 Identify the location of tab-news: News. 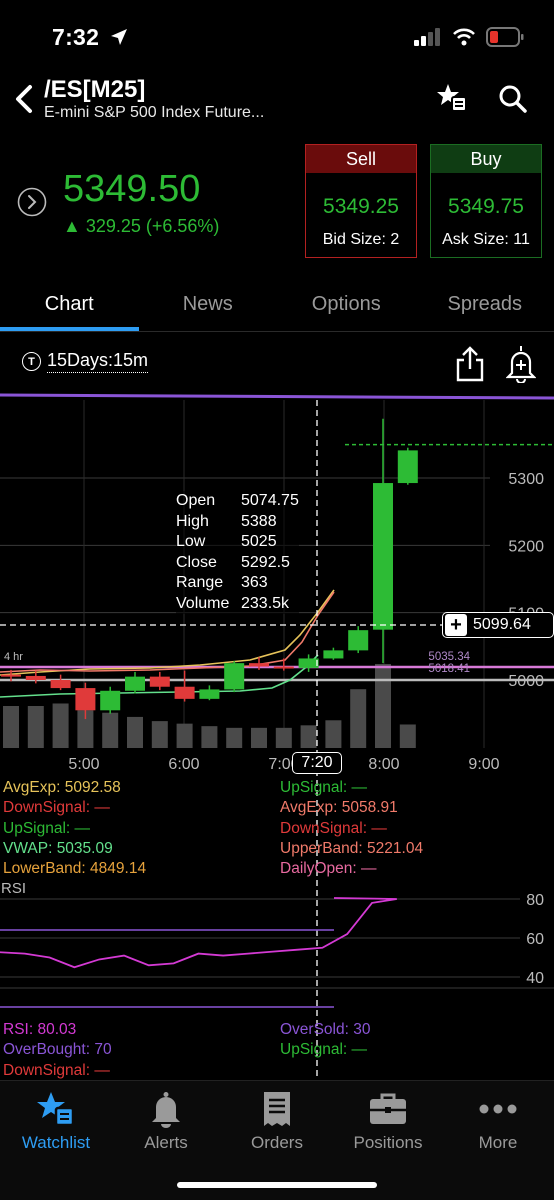
(208, 305).